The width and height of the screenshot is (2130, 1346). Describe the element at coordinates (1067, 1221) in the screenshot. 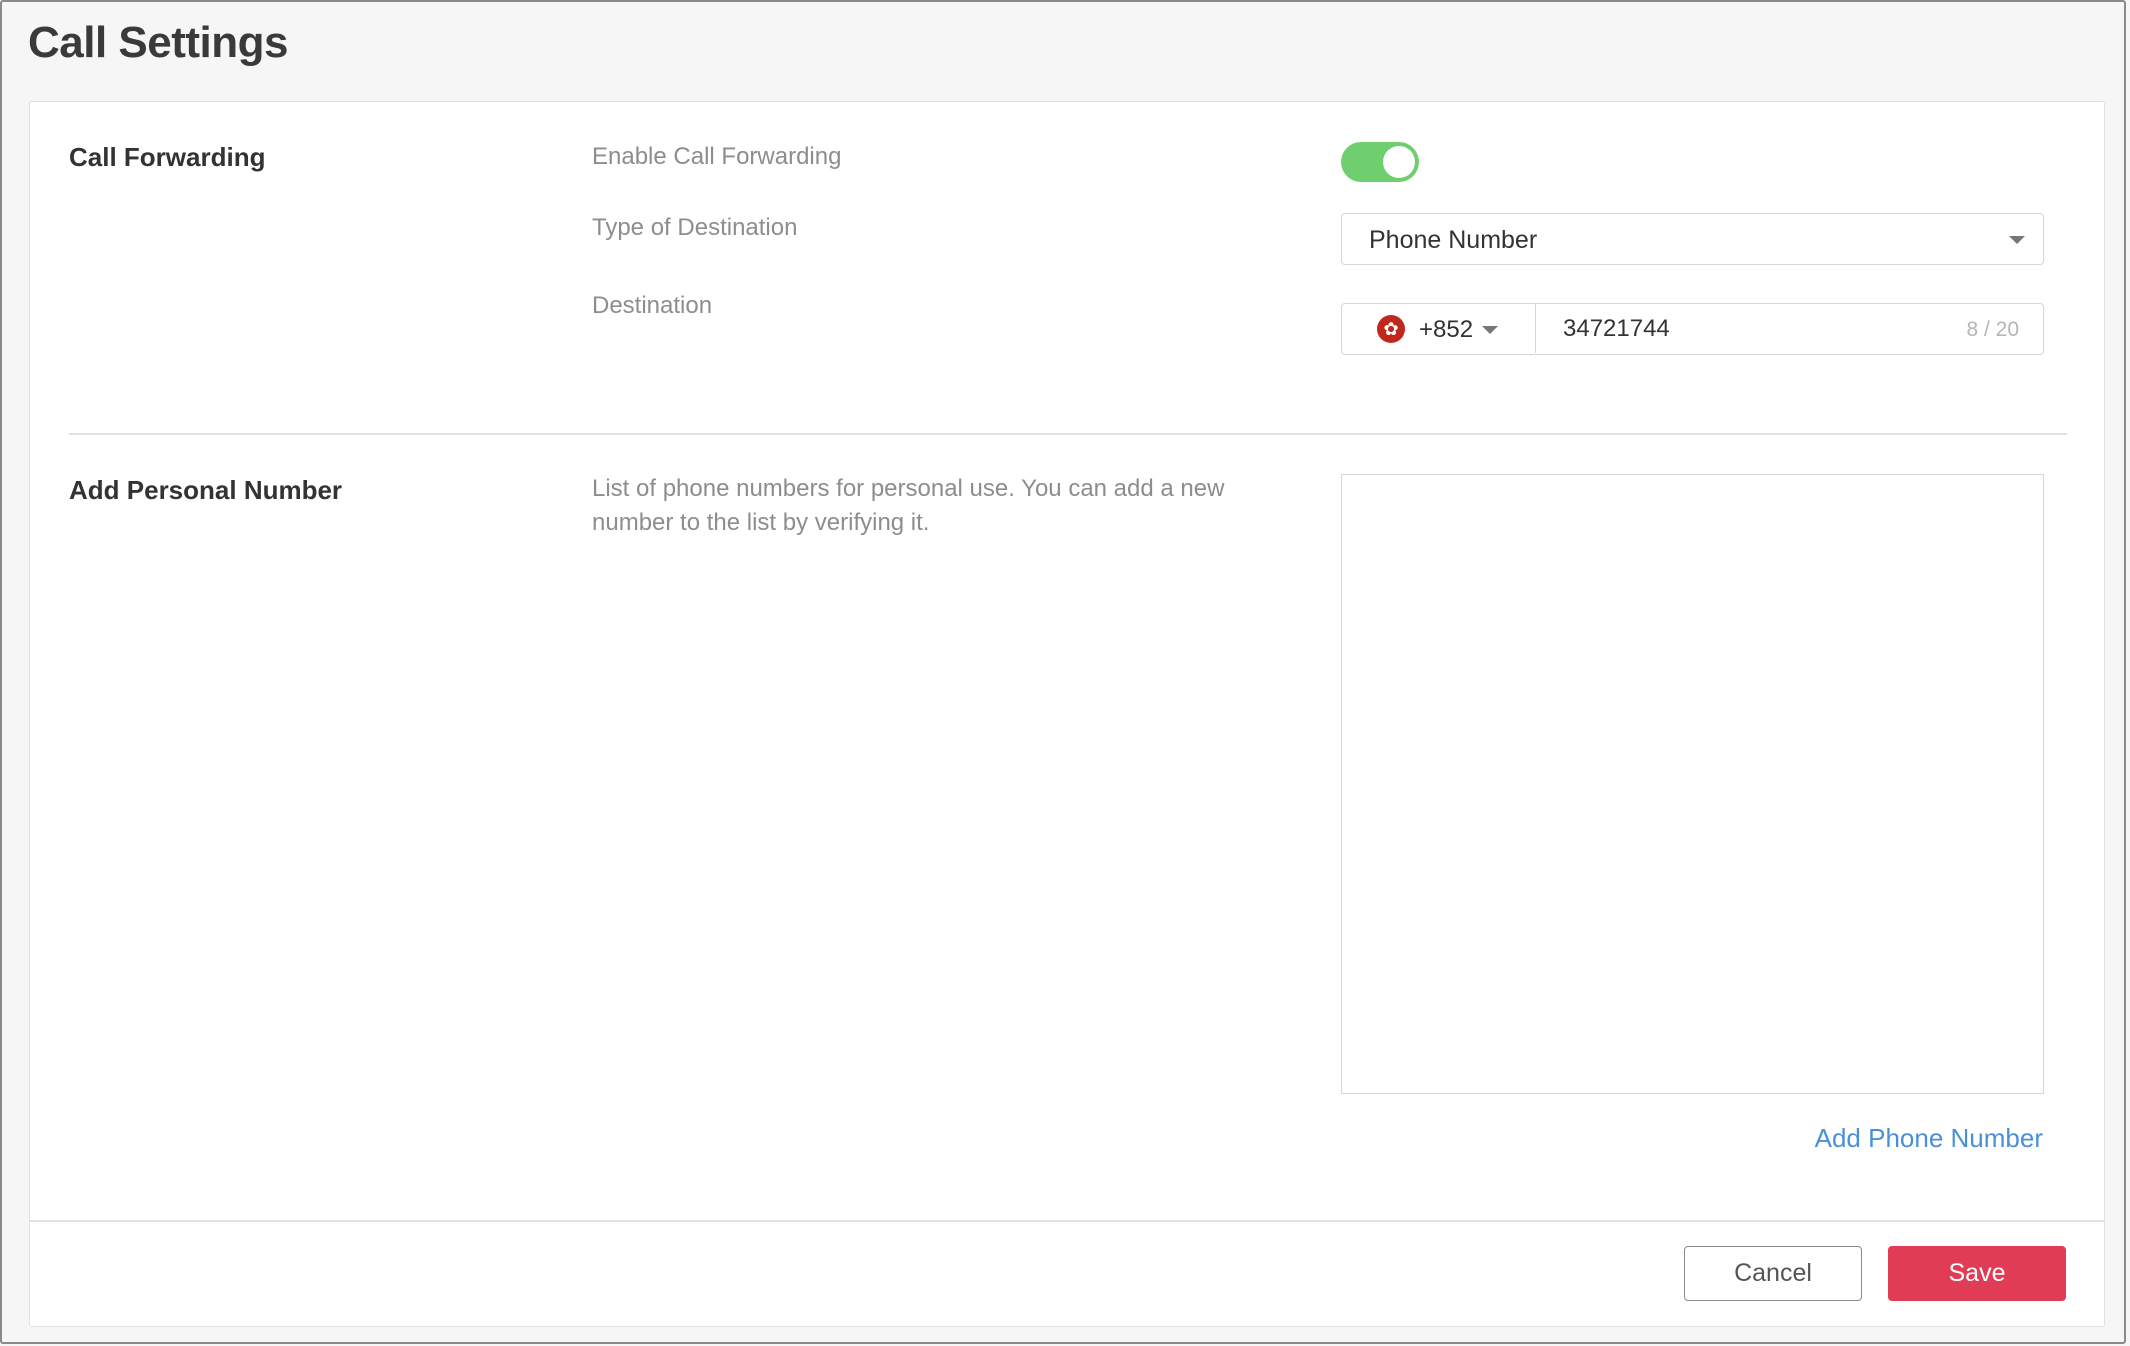

I see `footer-divider` at that location.